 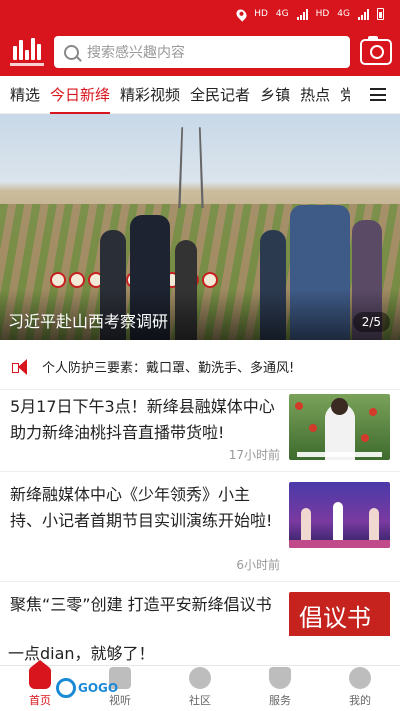 What do you see at coordinates (258, 565) in the screenshot?
I see `news-time: 6小时前` at bounding box center [258, 565].